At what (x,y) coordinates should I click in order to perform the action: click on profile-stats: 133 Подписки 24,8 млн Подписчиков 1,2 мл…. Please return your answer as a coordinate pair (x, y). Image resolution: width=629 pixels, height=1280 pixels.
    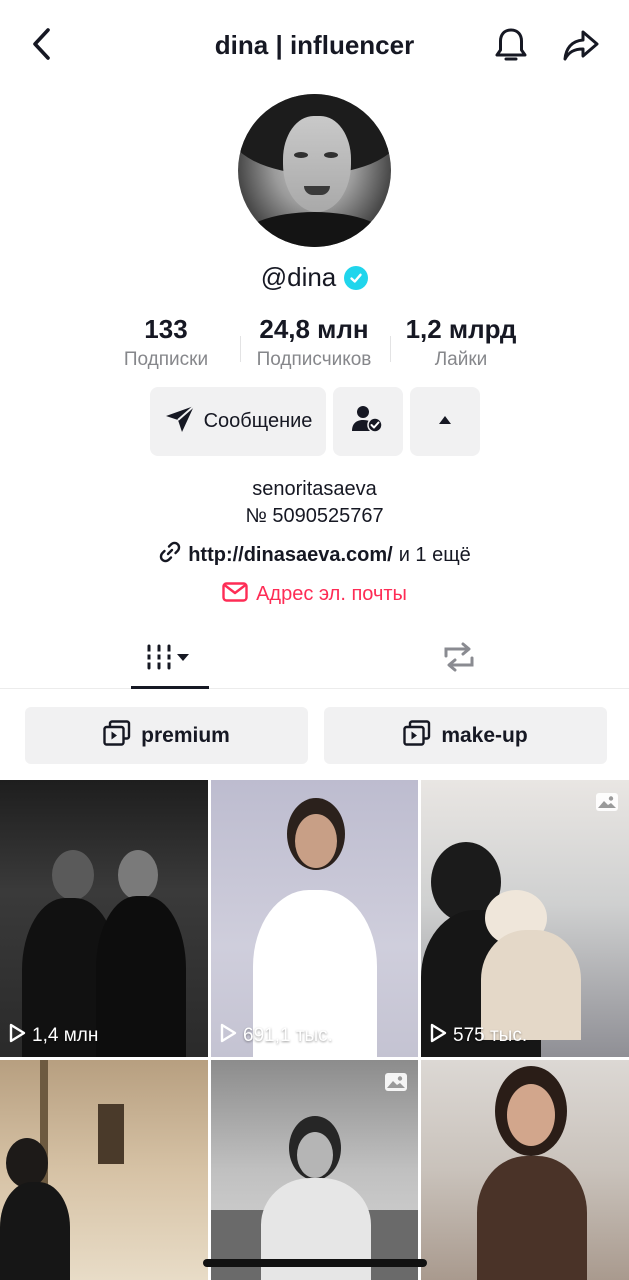
    Looking at the image, I should click on (314, 346).